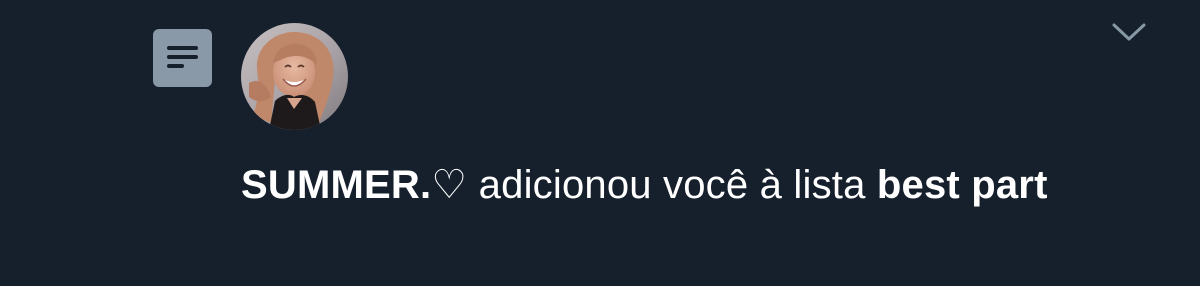 This screenshot has height=286, width=1200. What do you see at coordinates (182, 58) in the screenshot?
I see `list-icon` at bounding box center [182, 58].